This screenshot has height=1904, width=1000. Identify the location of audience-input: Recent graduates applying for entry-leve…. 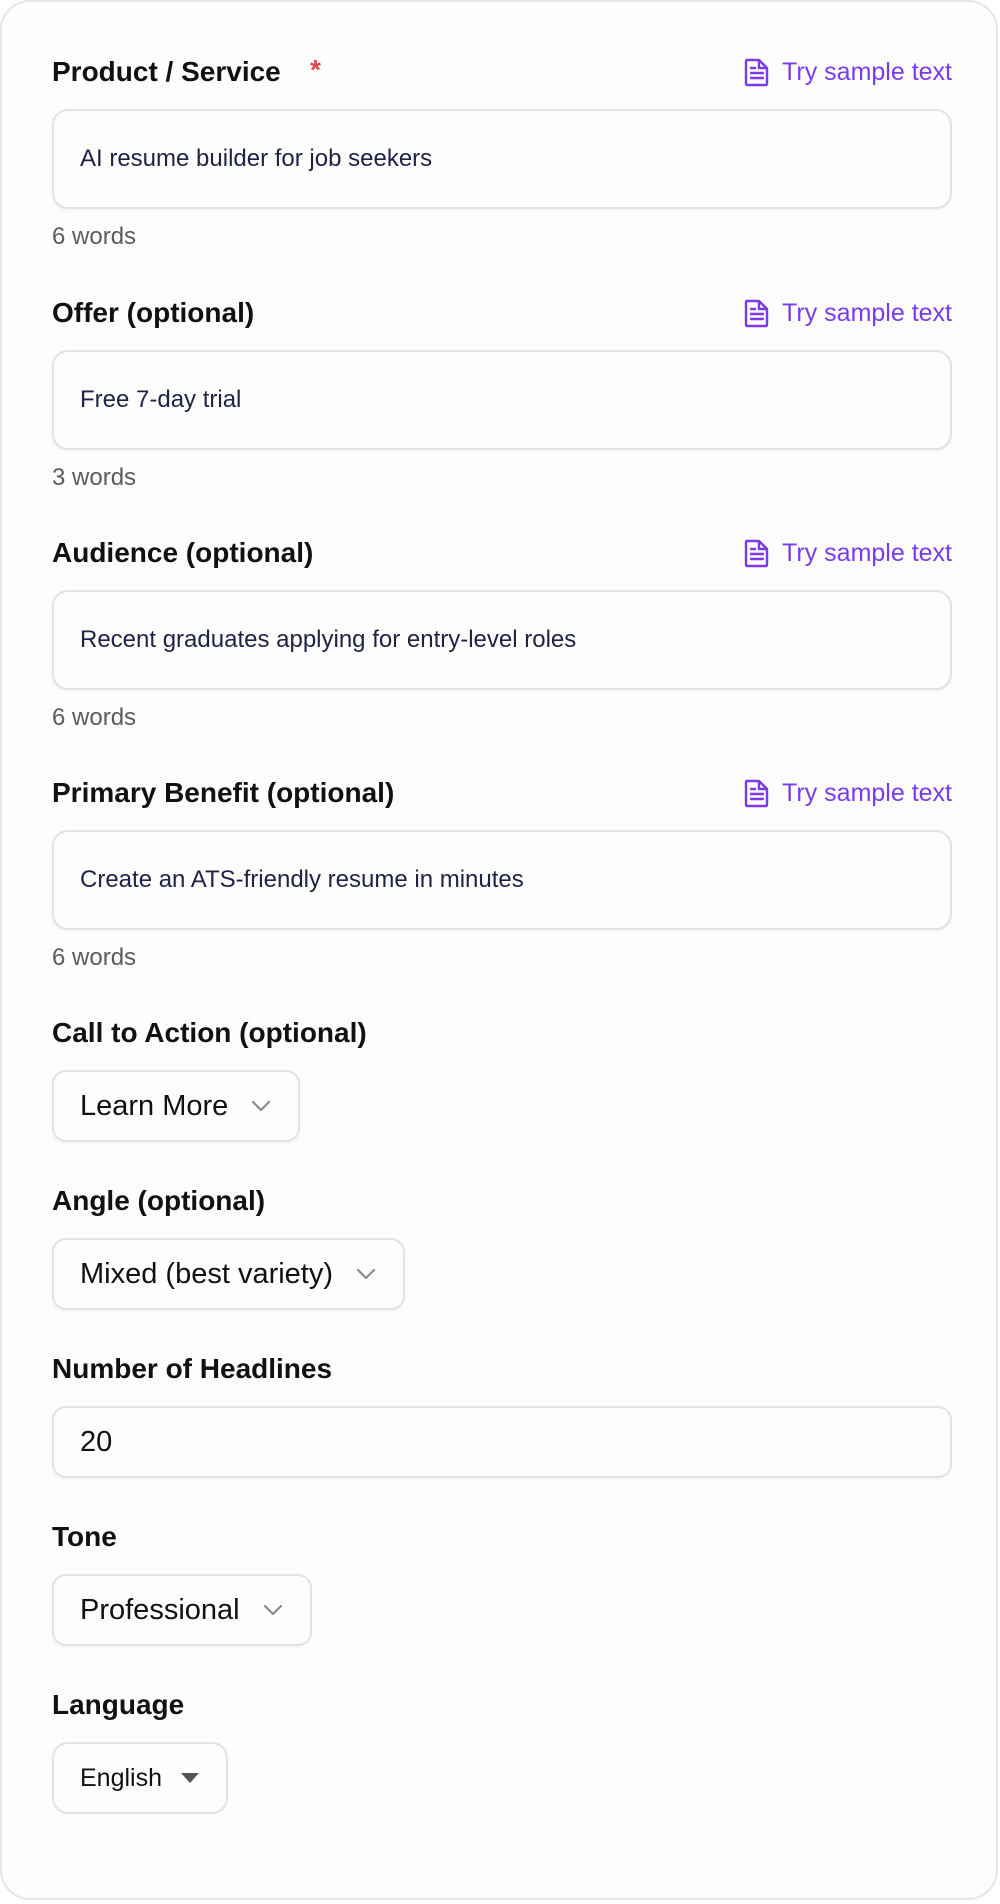
(502, 640).